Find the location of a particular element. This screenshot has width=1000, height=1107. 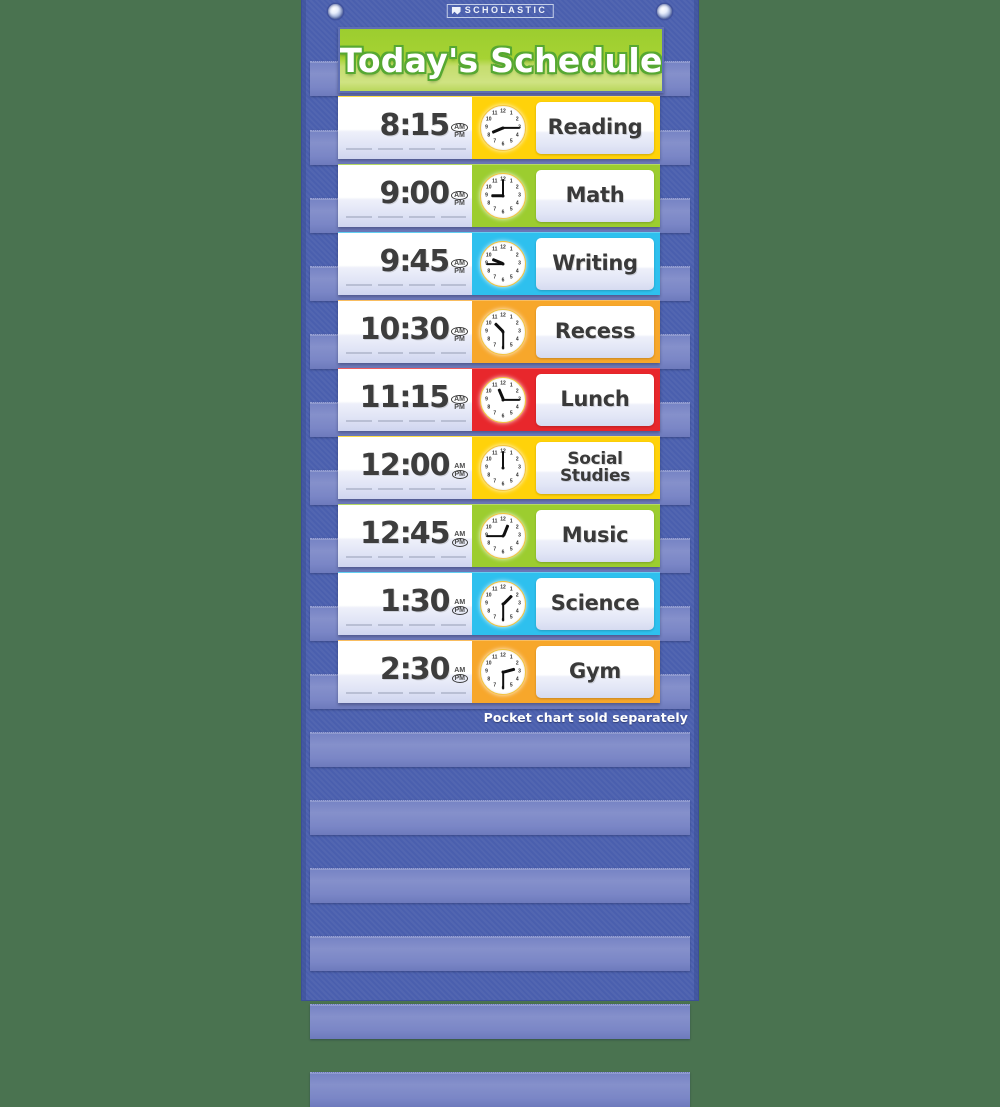

activity-card: Science is located at coordinates (595, 604).